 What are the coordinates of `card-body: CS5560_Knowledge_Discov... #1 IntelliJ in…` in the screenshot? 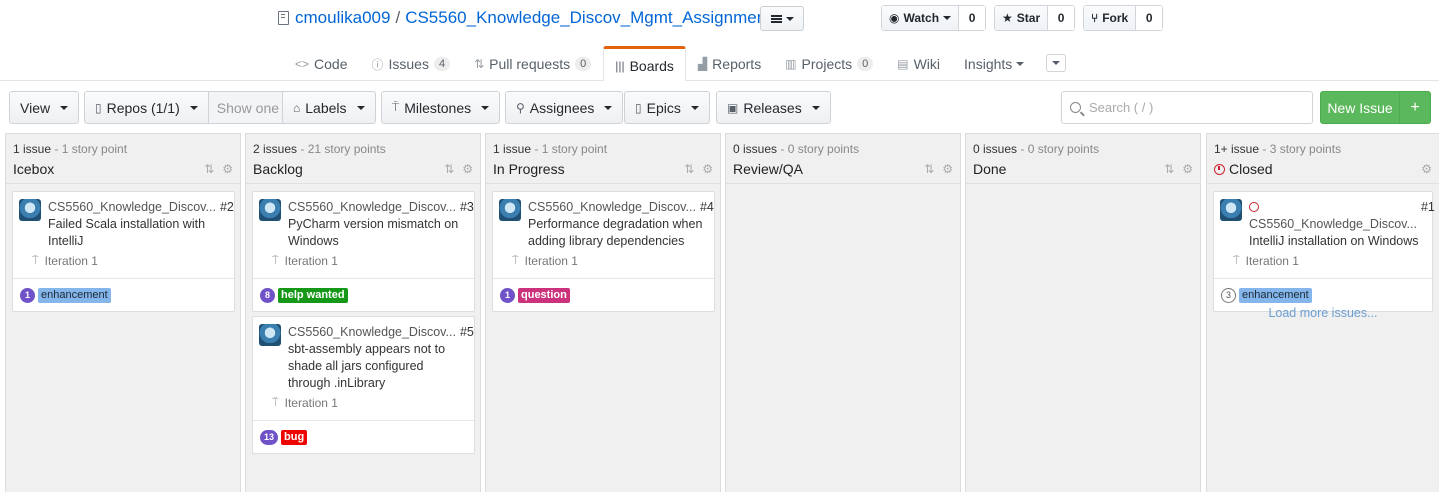 It's located at (1334, 234).